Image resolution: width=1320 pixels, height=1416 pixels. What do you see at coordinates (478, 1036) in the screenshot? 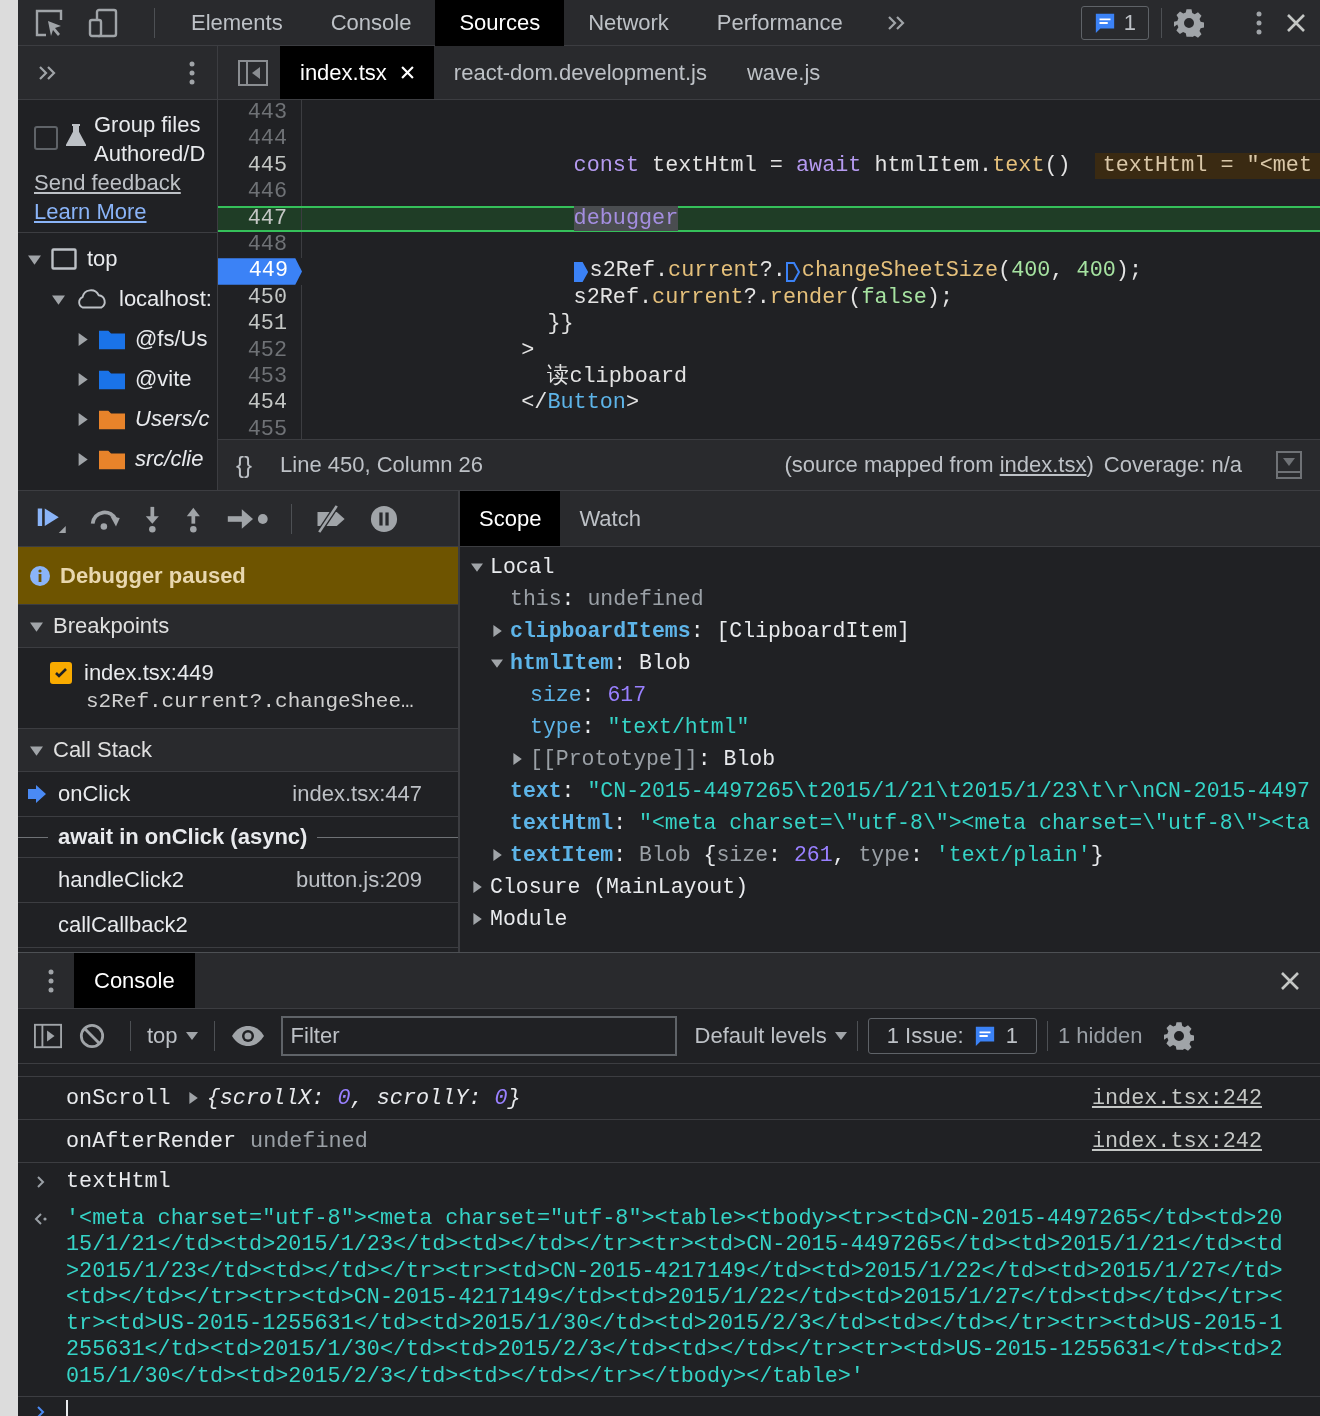
I see `filter-field: Filter` at bounding box center [478, 1036].